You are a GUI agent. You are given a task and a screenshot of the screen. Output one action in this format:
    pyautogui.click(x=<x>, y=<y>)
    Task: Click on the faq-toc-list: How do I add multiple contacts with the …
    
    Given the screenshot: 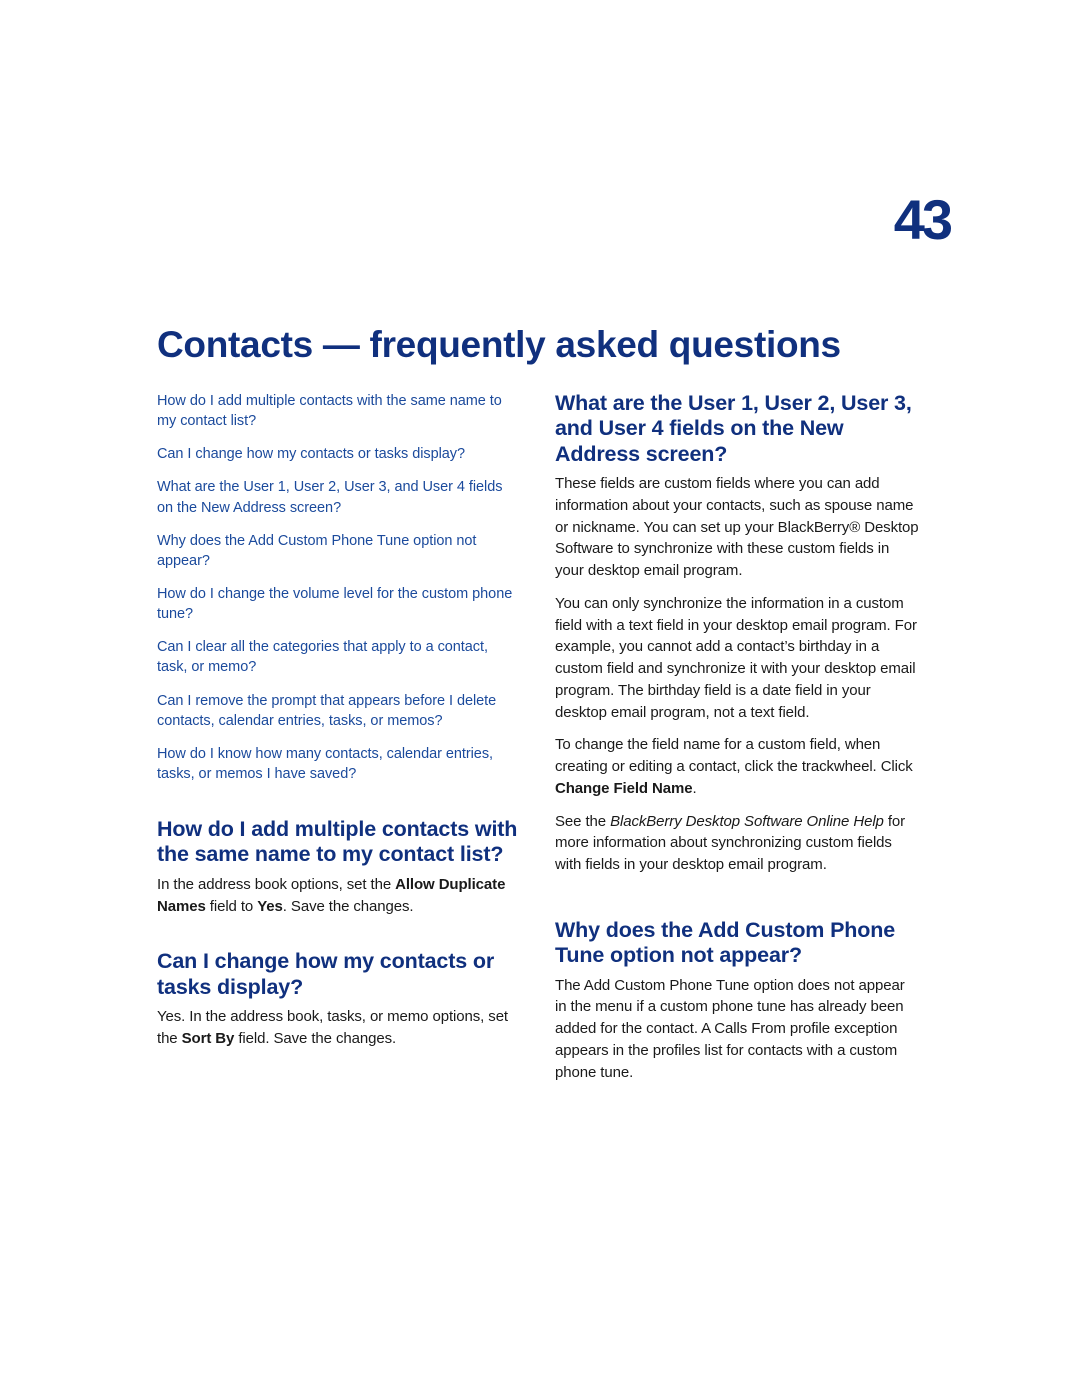 What is the action you would take?
    pyautogui.click(x=339, y=587)
    